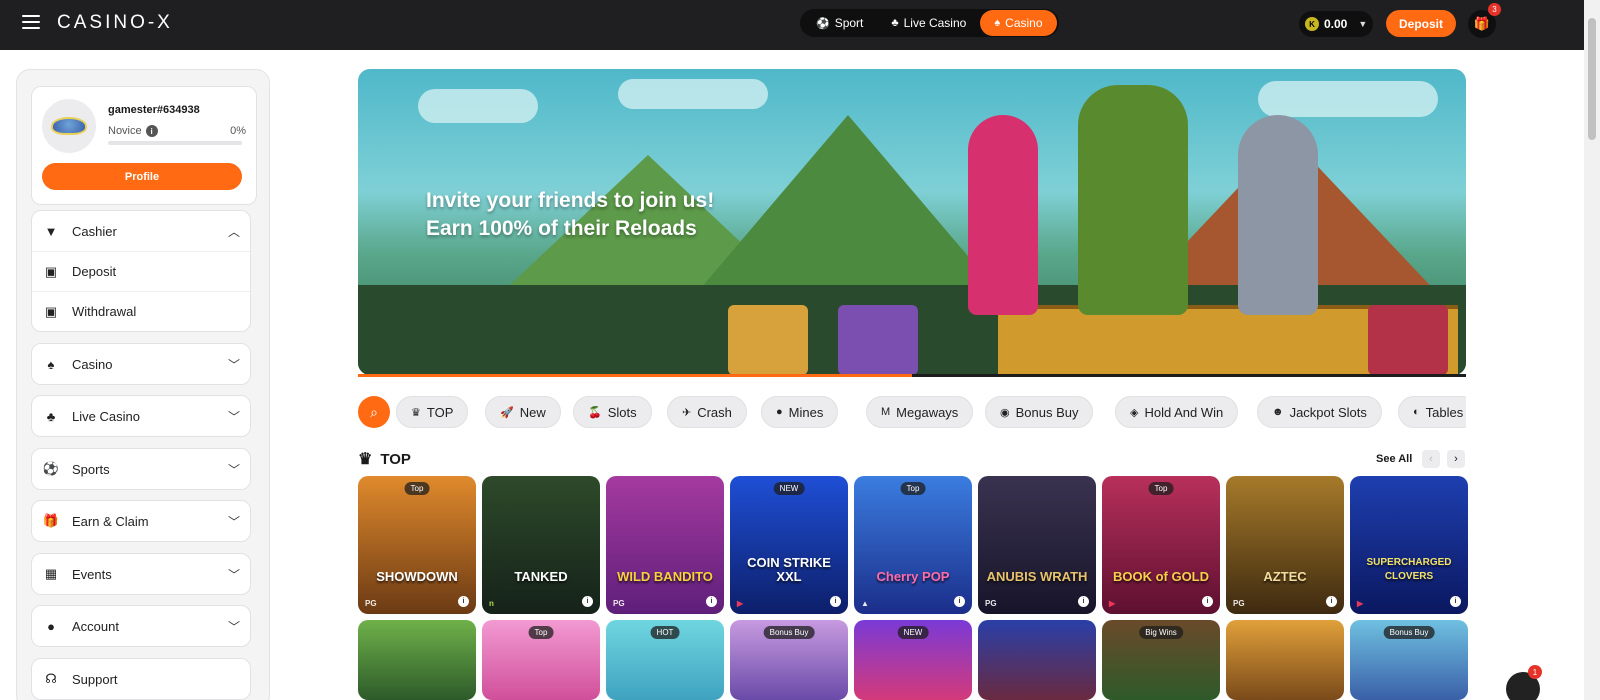 The image size is (1600, 700). I want to click on rocket-icon: 🚀, so click(507, 412).